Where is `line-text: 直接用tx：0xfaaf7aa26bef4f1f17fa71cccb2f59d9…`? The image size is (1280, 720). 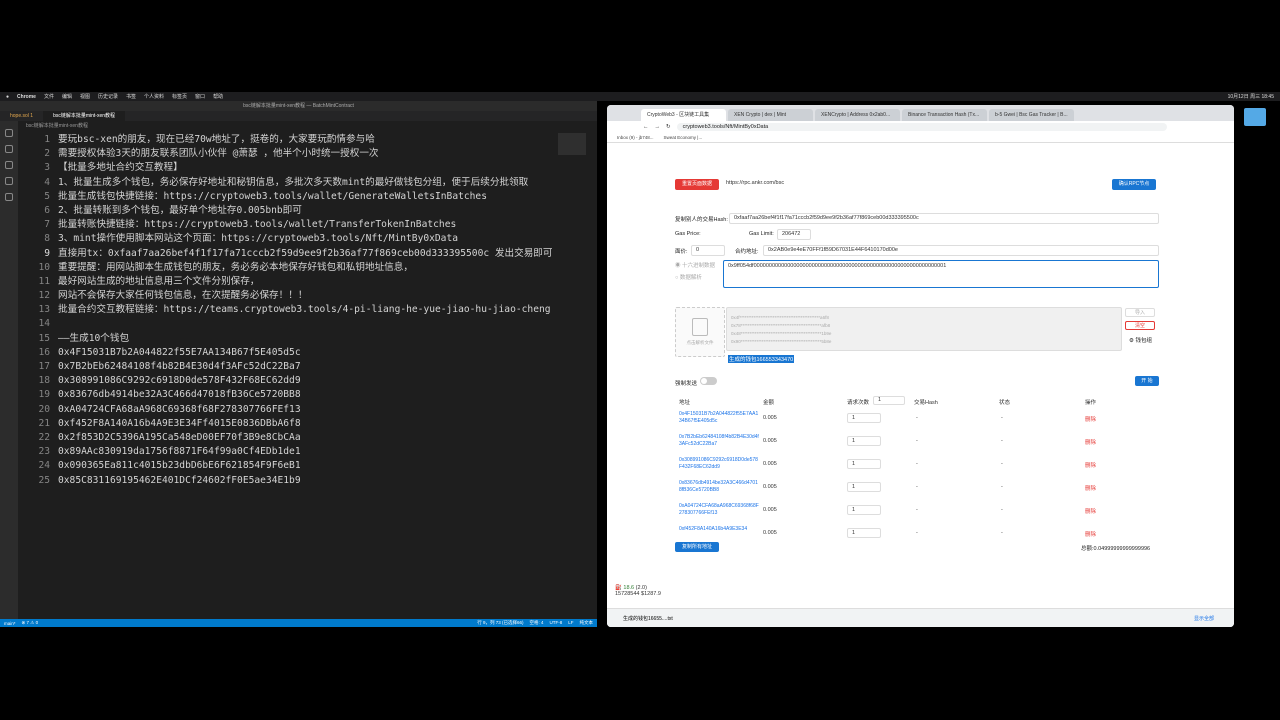 line-text: 直接用tx：0xfaaf7aa26bef4f1f17fa71cccb2f59d9… is located at coordinates (305, 254).